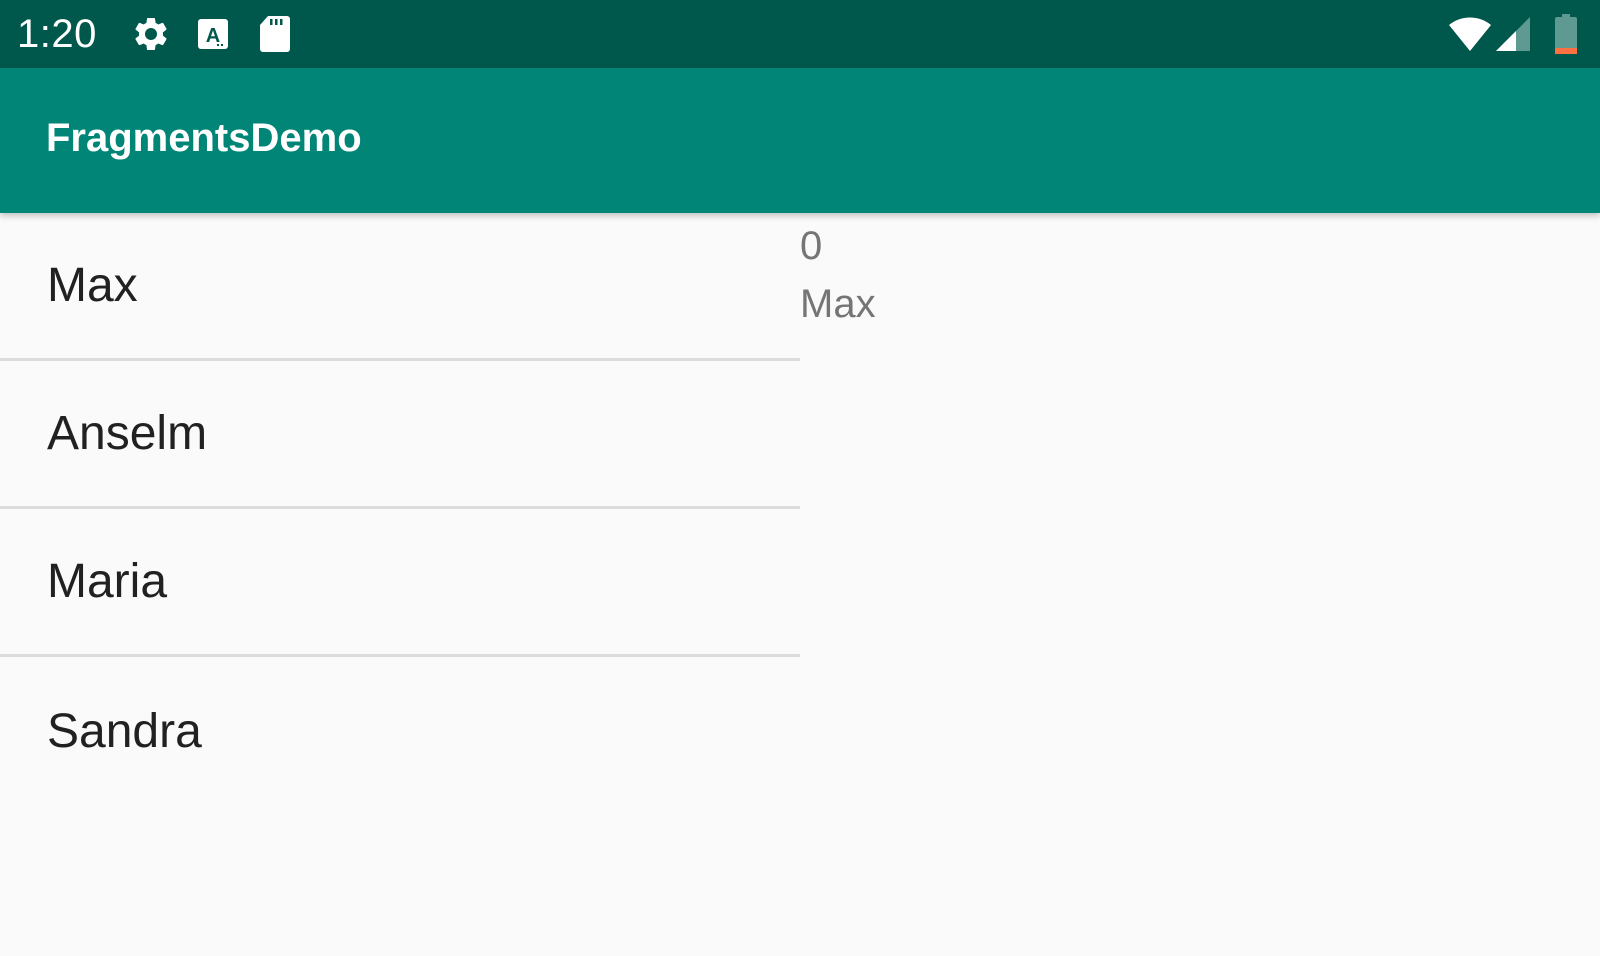  I want to click on wifi-icon, so click(1470, 34).